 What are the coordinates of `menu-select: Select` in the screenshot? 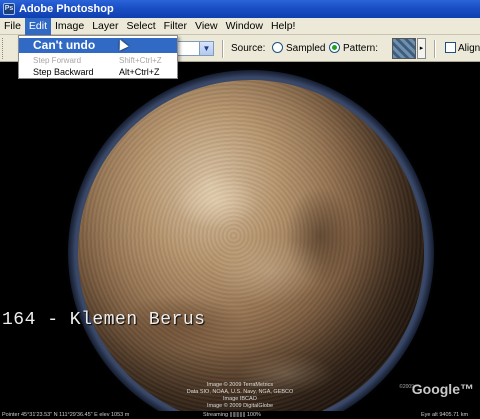 It's located at (140, 26).